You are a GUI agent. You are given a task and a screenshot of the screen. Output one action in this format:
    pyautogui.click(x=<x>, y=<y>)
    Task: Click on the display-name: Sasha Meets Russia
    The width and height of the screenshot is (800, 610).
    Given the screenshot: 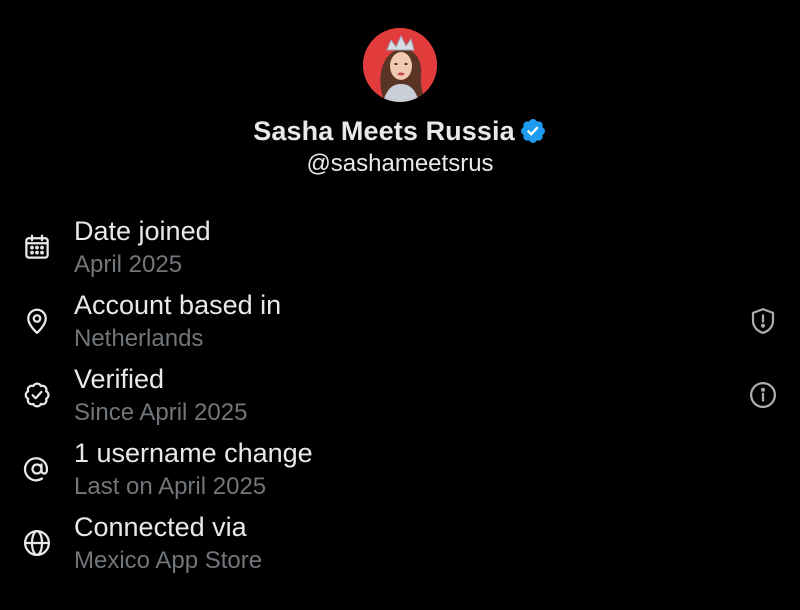 What is the action you would take?
    pyautogui.click(x=383, y=131)
    